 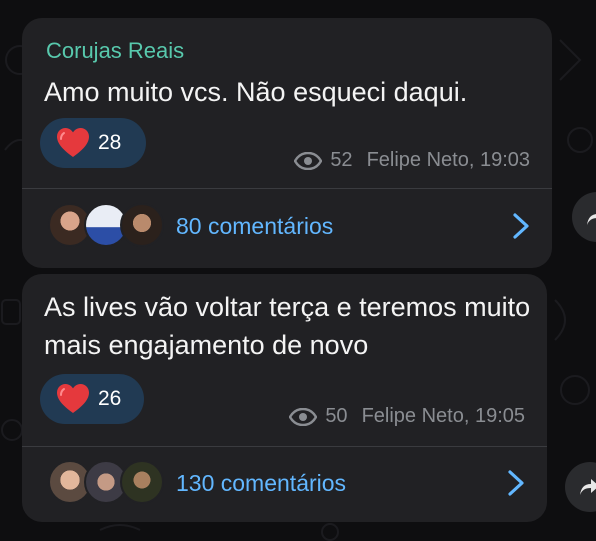 What do you see at coordinates (92, 399) in the screenshot?
I see `heart-reaction-button: 26` at bounding box center [92, 399].